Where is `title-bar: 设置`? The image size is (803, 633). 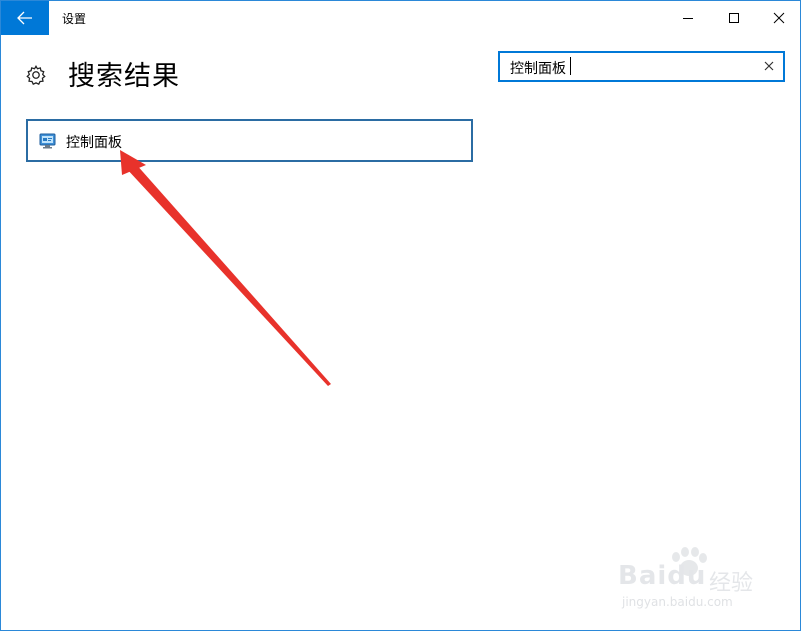 title-bar: 设置 is located at coordinates (400, 18).